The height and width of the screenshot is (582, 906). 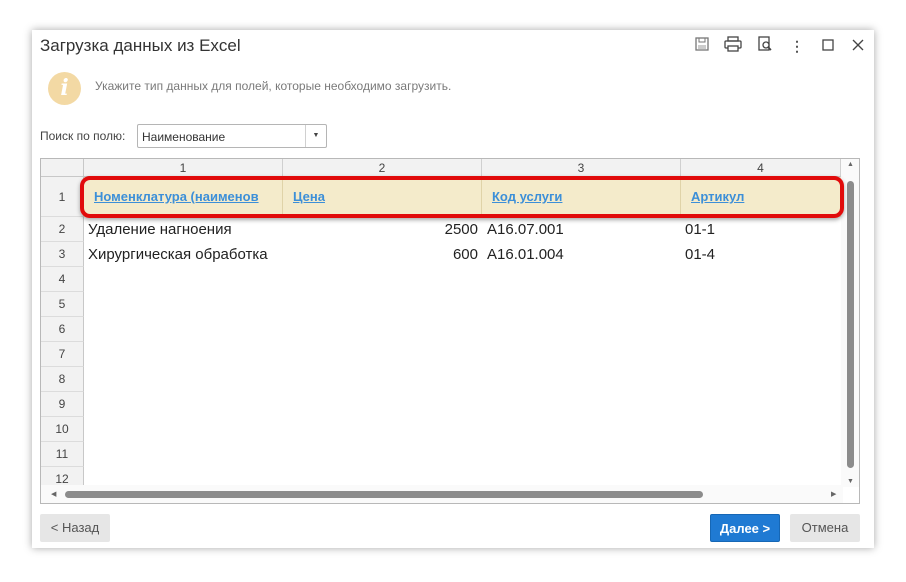 What do you see at coordinates (828, 46) in the screenshot?
I see `maximize-icon` at bounding box center [828, 46].